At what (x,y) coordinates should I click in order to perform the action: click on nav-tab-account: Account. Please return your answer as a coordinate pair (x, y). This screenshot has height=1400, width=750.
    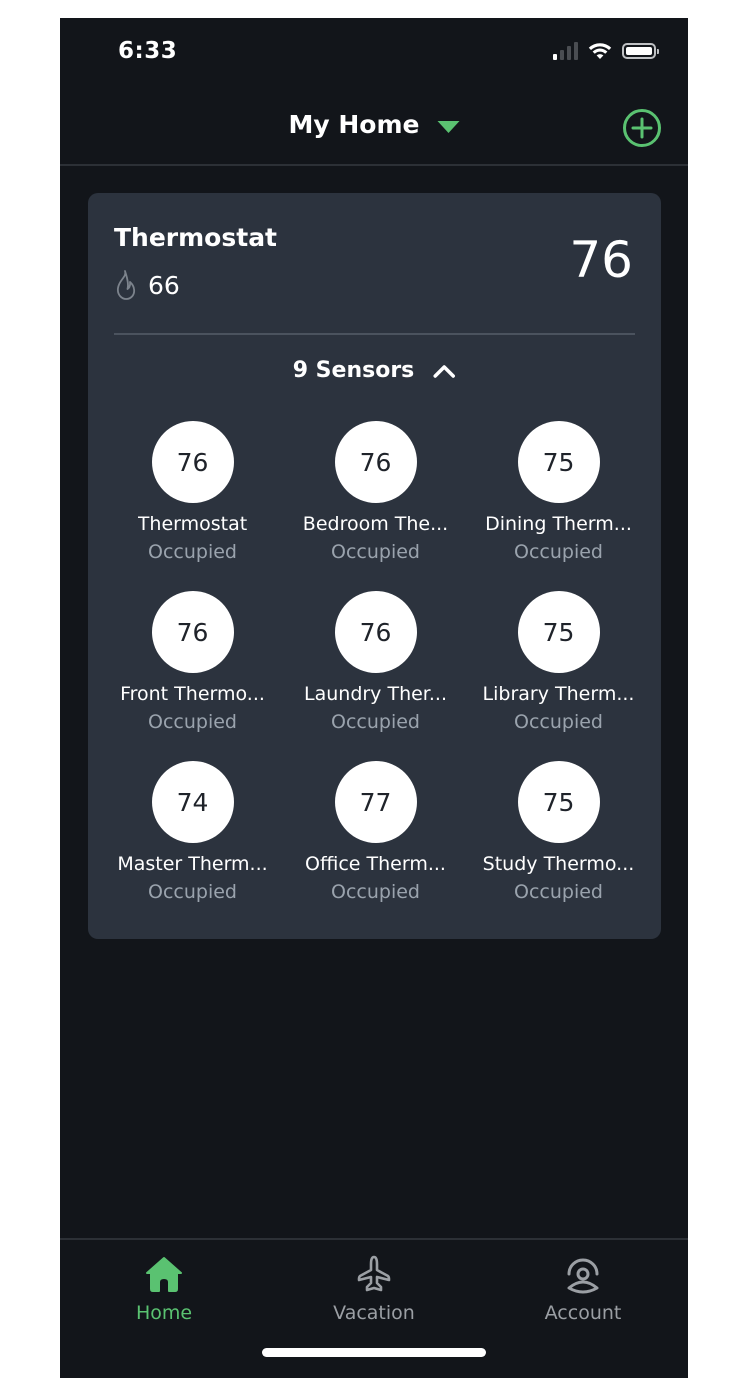
    Looking at the image, I should click on (583, 1288).